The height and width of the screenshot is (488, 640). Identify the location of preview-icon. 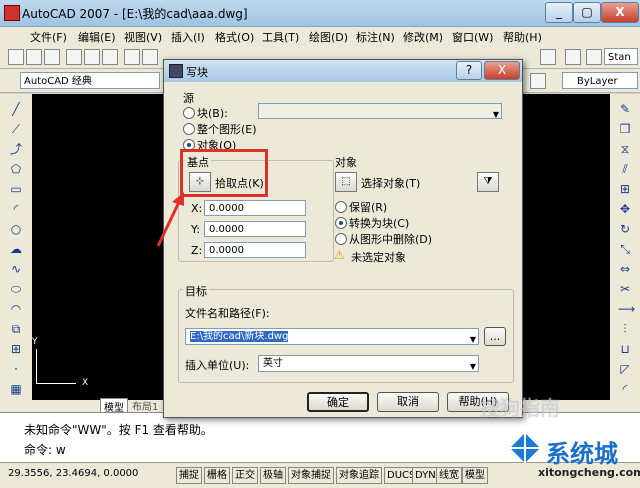
(92, 57).